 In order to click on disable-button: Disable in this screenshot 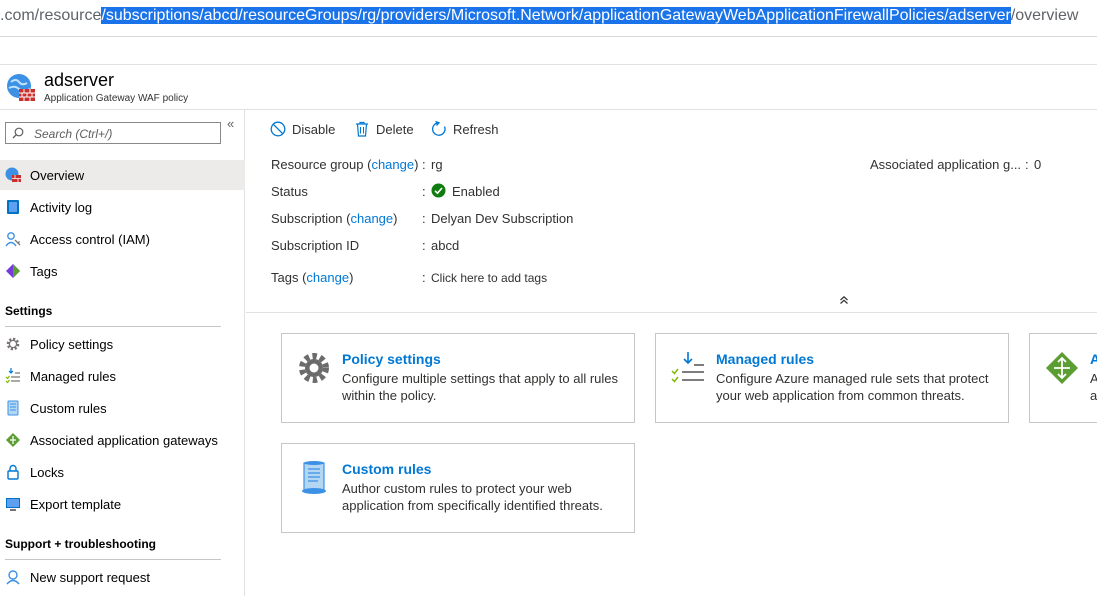, I will do `click(304, 130)`.